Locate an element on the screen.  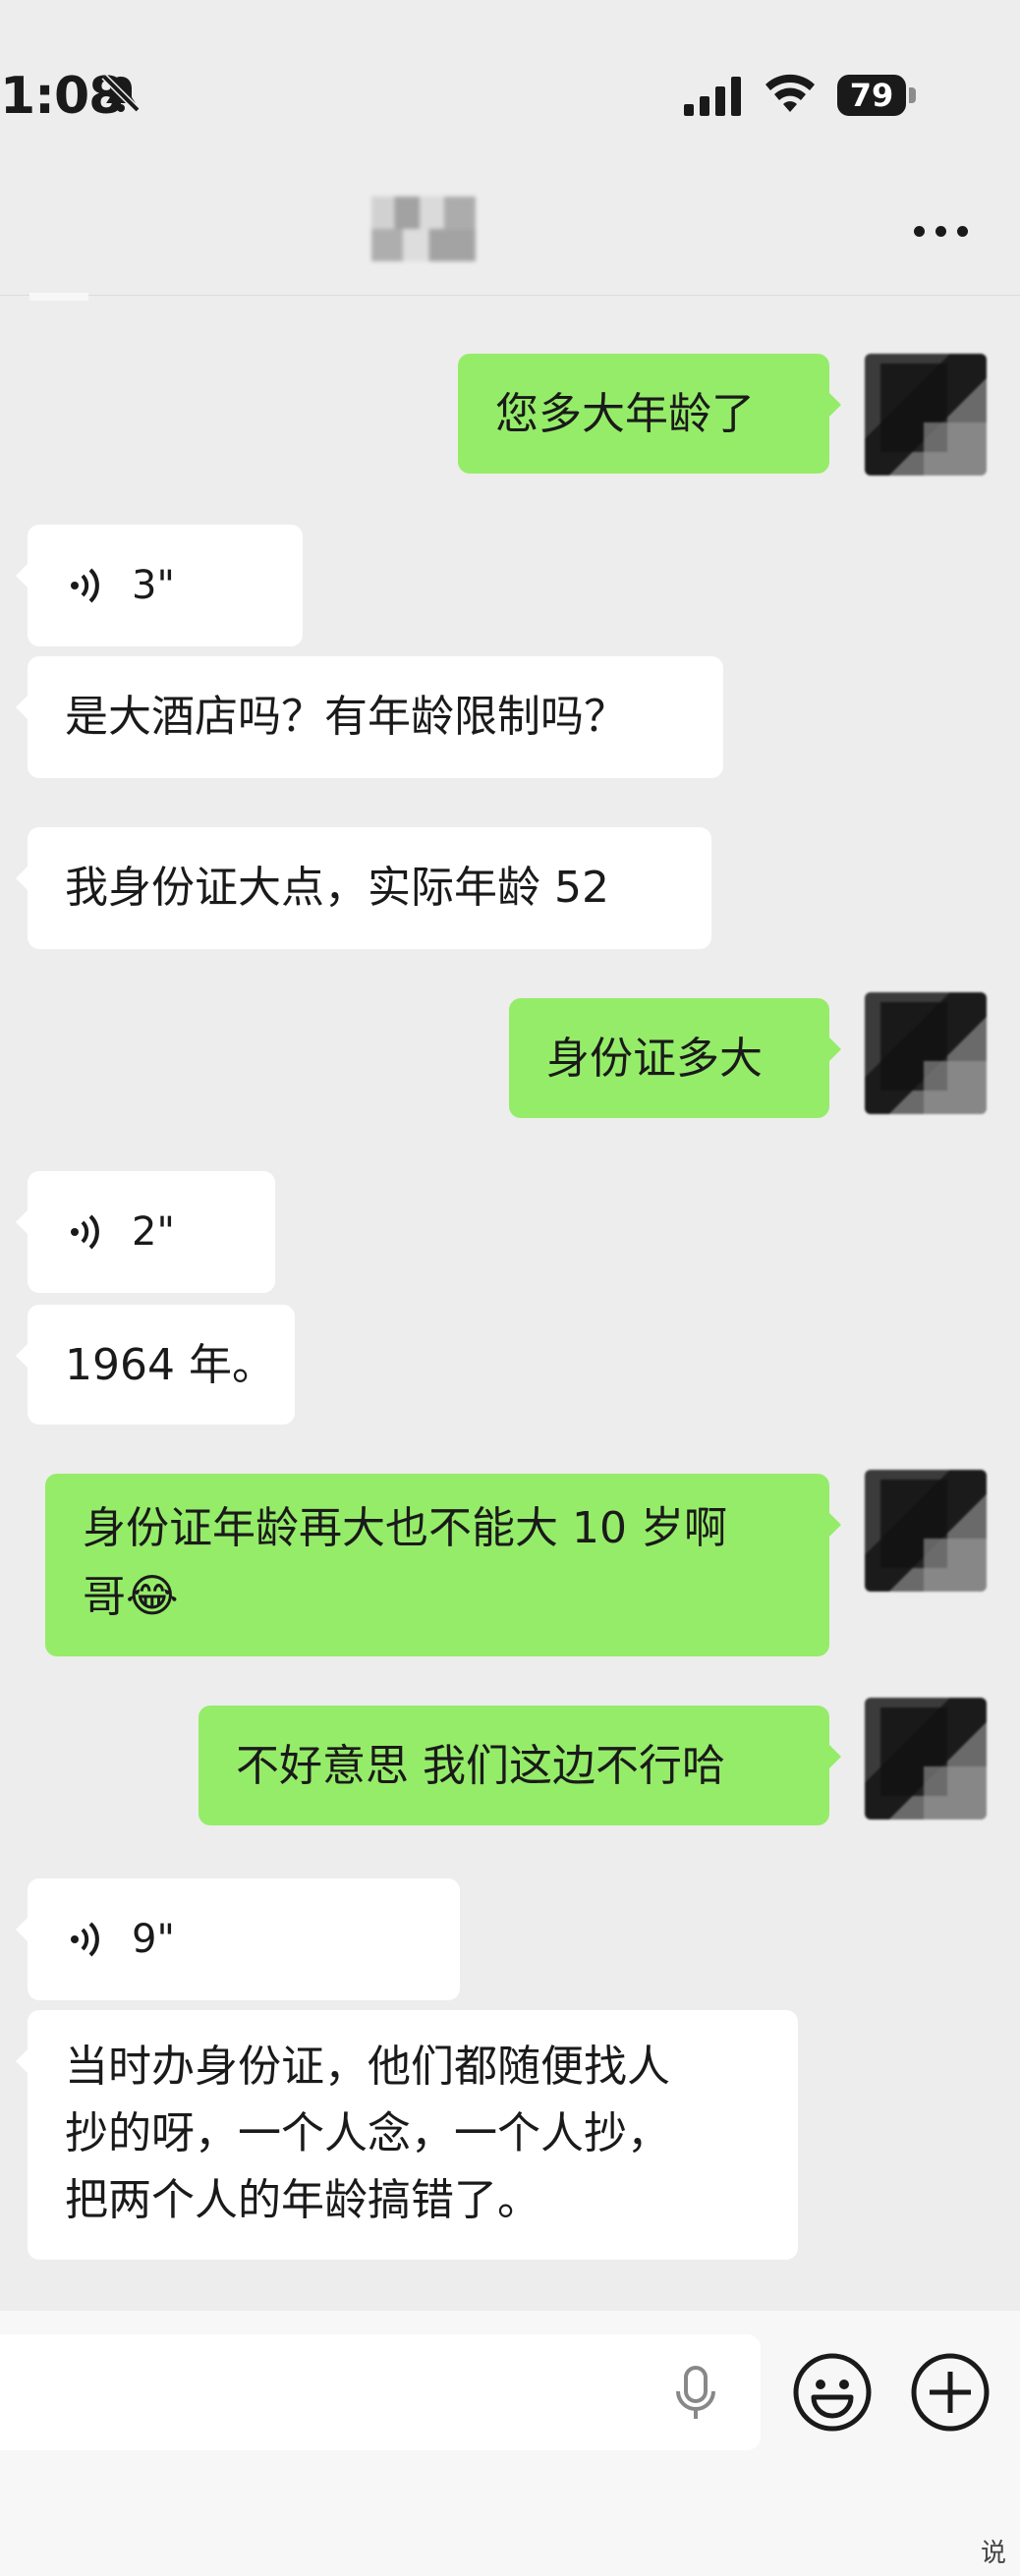
voice-message-bubble: 2" is located at coordinates (145, 1232).